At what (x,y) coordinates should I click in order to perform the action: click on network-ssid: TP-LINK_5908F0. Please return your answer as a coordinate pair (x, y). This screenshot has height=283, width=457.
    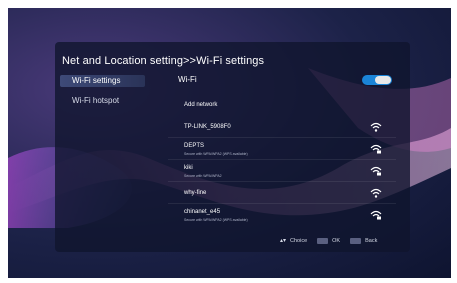
    Looking at the image, I should click on (207, 127).